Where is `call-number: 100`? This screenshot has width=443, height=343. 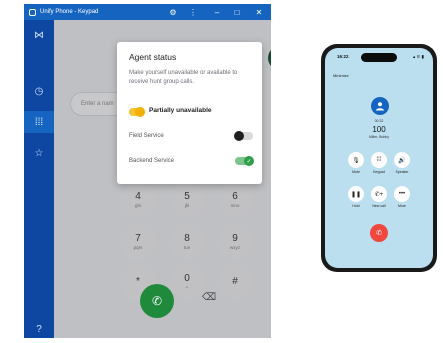
call-number: 100 is located at coordinates (379, 129).